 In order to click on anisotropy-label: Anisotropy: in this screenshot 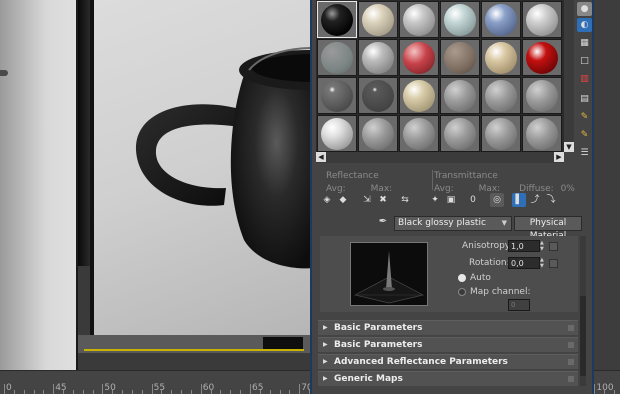, I will do `click(487, 246)`.